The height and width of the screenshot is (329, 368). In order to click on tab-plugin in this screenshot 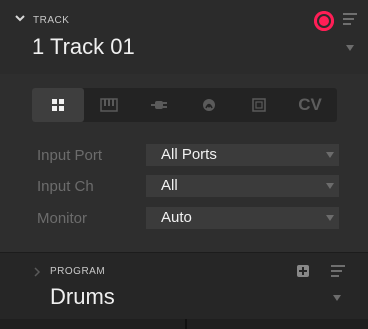, I will do `click(159, 105)`.